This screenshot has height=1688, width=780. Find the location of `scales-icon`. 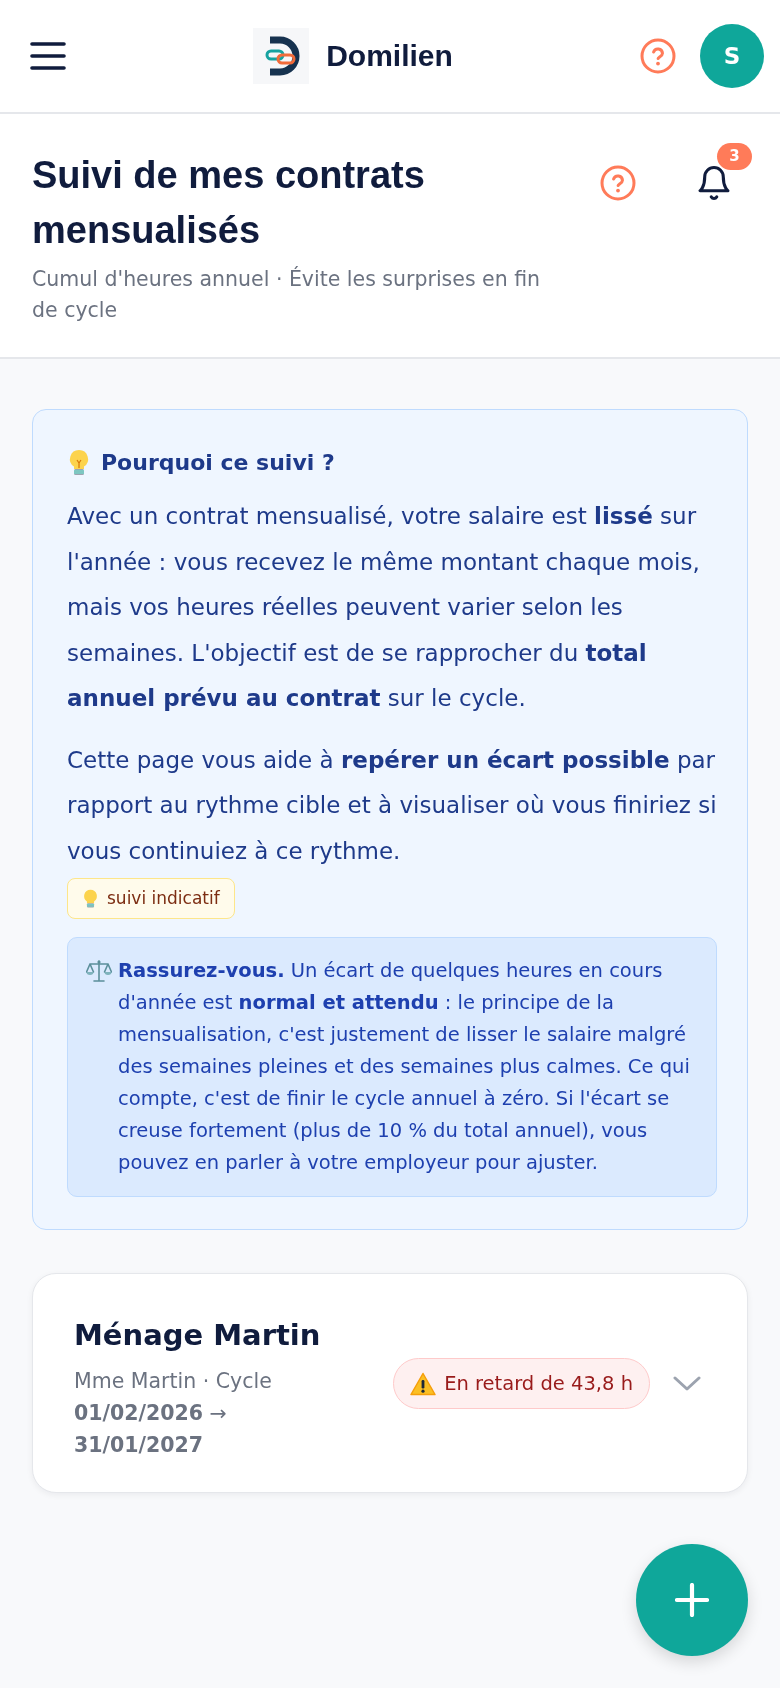

scales-icon is located at coordinates (99, 971).